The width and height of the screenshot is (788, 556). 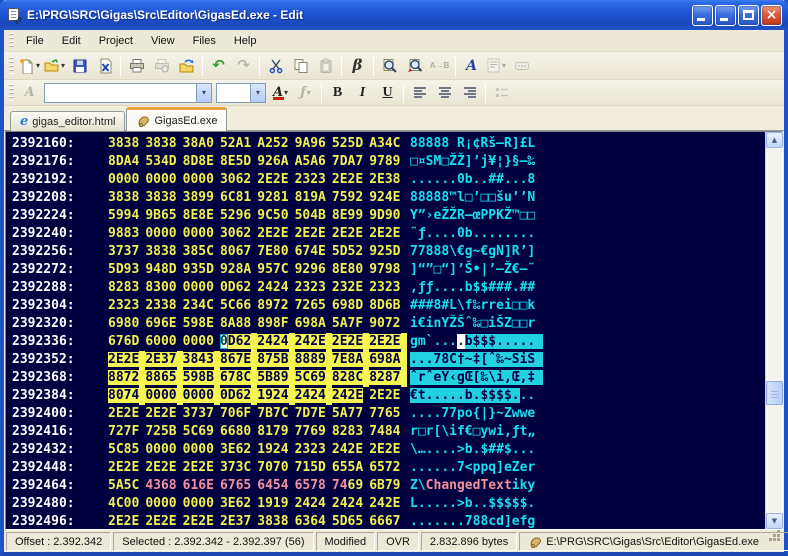 I want to click on hex-group: 9883, so click(x=123, y=233).